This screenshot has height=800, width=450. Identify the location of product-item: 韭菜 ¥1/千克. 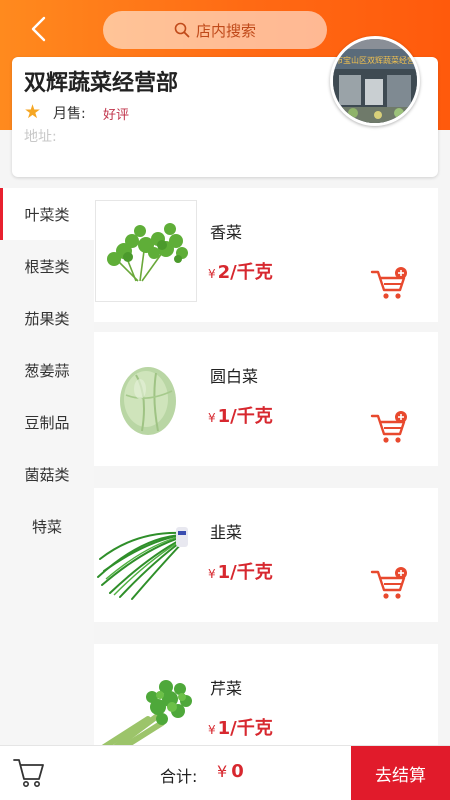
(266, 555).